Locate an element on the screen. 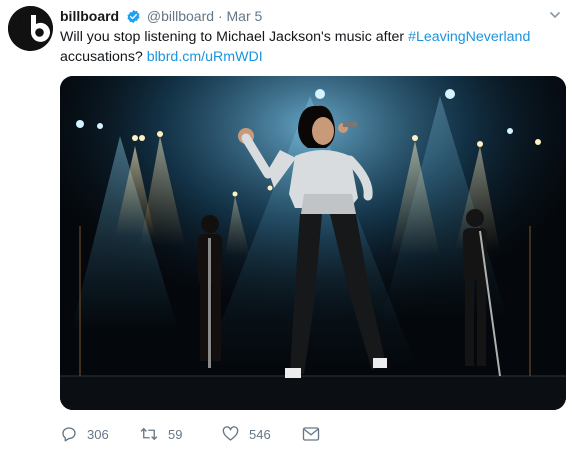 The image size is (572, 452). billboard-logo-icon: billboard is located at coordinates (30, 28).